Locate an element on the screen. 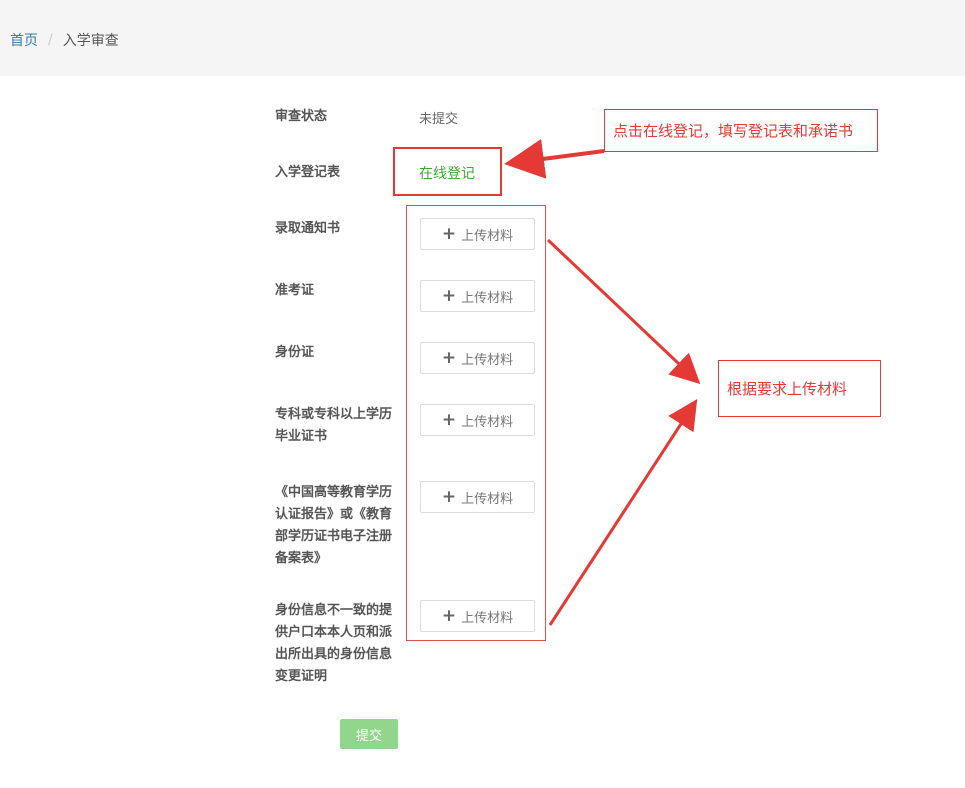 This screenshot has width=965, height=788. registration-label: 入学登记表 is located at coordinates (308, 172).